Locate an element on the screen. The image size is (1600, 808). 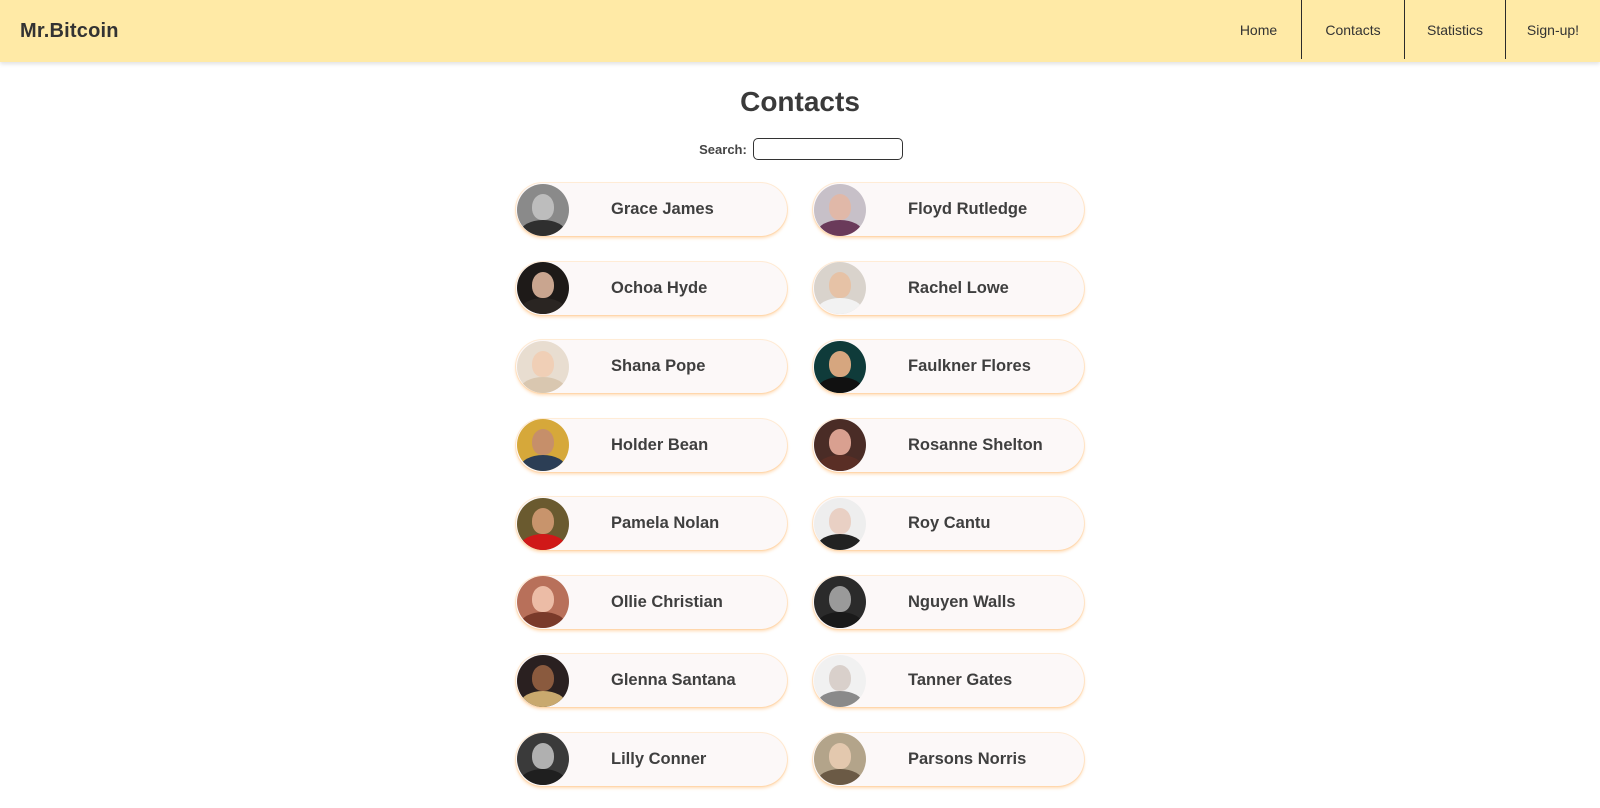
contact-name: Ollie Christian is located at coordinates (667, 601).